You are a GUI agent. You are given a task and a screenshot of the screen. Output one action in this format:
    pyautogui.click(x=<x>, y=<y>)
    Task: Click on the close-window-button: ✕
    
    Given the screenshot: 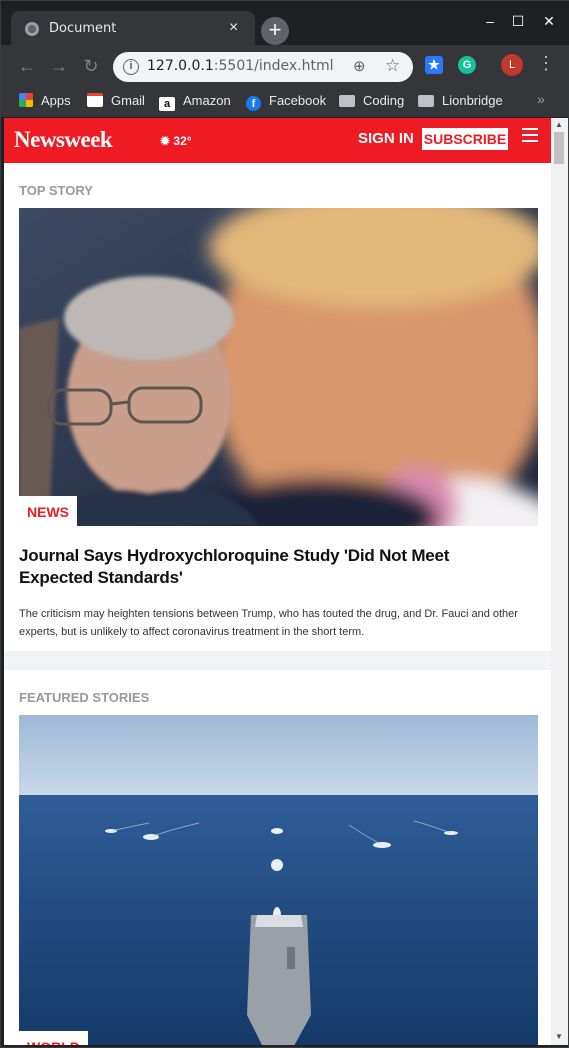 What is the action you would take?
    pyautogui.click(x=549, y=21)
    